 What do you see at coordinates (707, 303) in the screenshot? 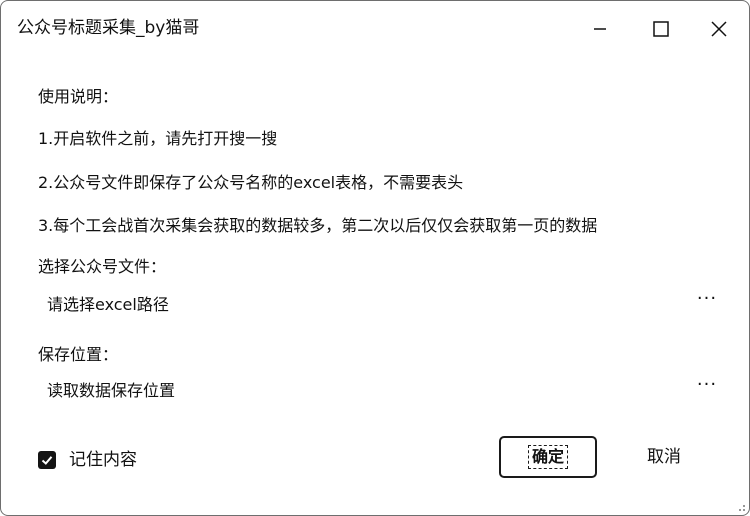
I see `browse-file-button: ···` at bounding box center [707, 303].